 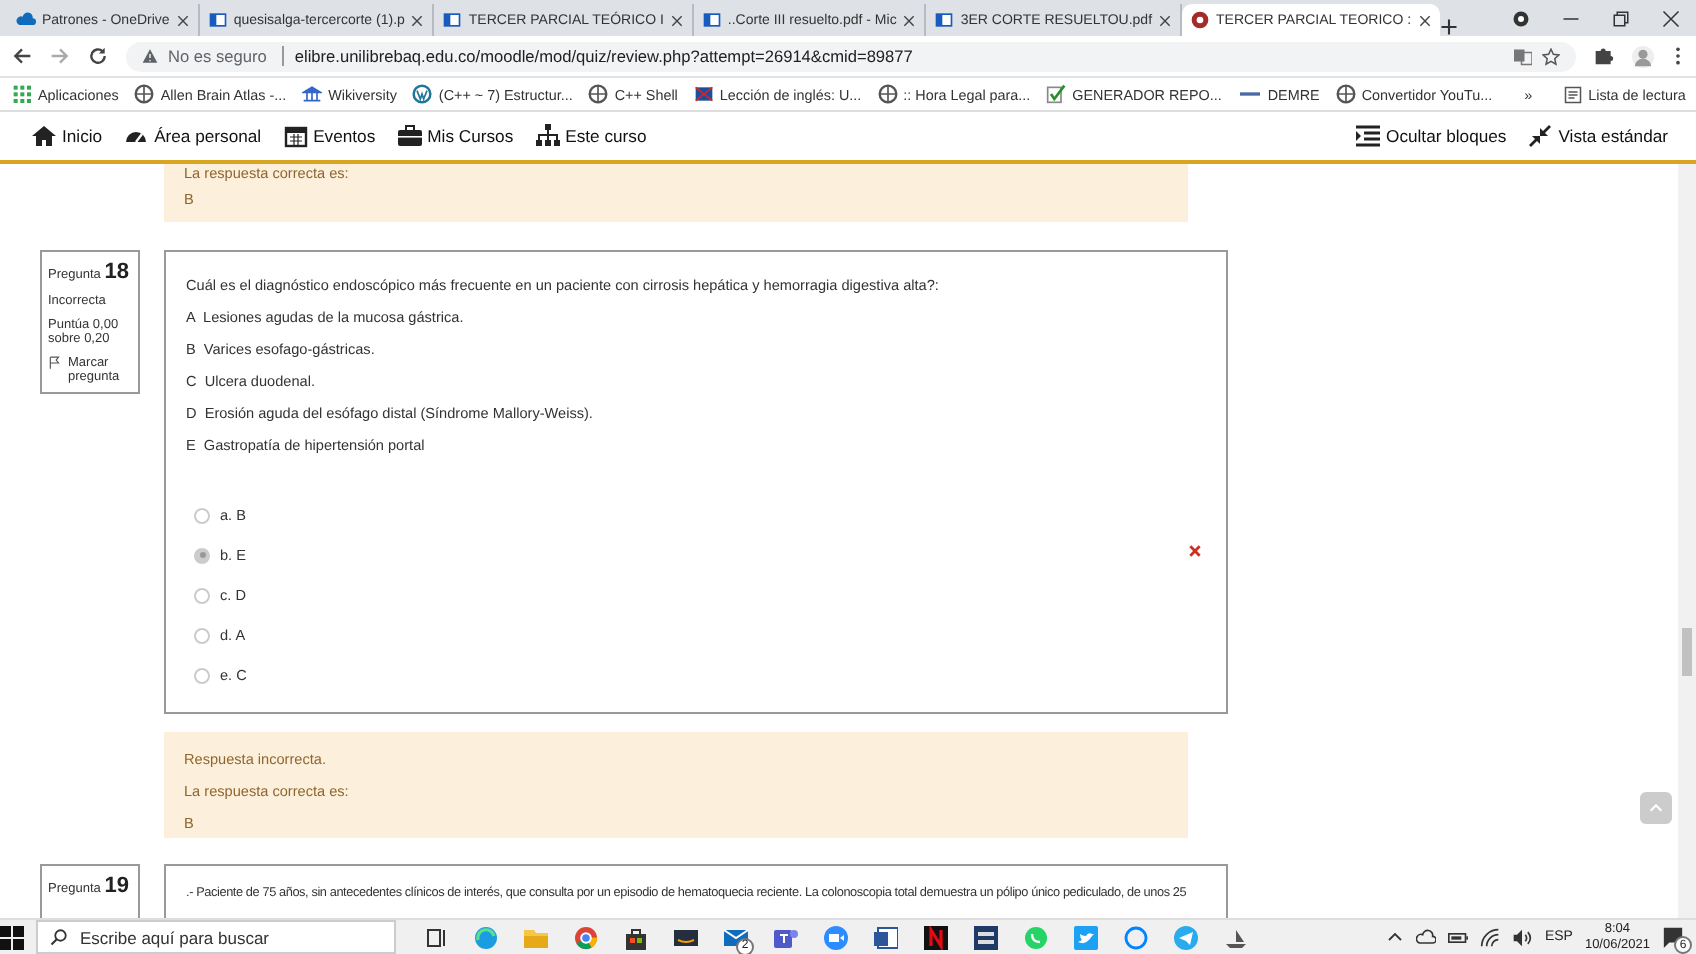 I want to click on calendar-icon, so click(x=295, y=136).